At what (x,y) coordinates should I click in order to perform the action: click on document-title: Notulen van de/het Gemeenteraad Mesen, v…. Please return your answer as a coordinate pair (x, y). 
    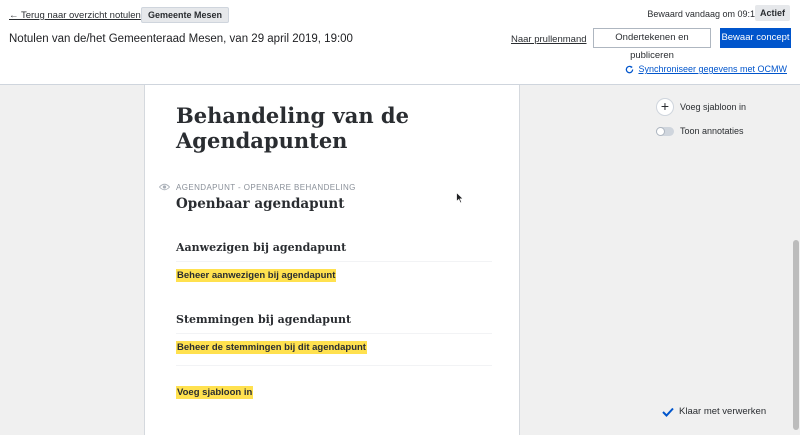
    Looking at the image, I should click on (181, 39).